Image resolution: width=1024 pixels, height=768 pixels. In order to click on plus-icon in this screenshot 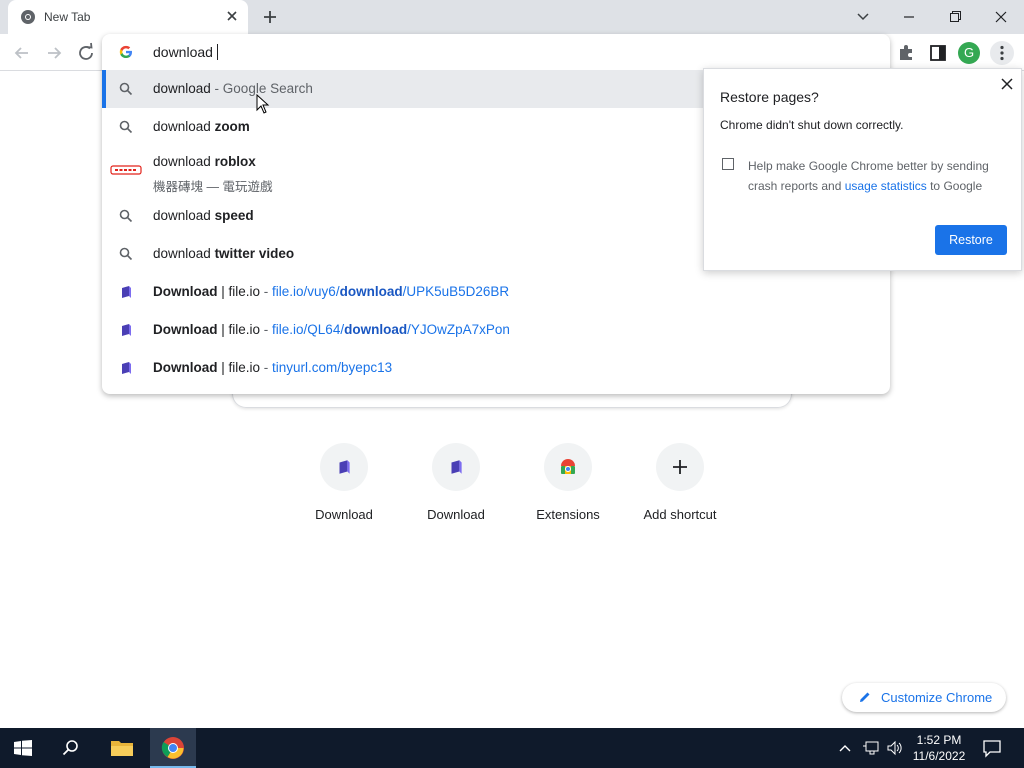, I will do `click(680, 467)`.